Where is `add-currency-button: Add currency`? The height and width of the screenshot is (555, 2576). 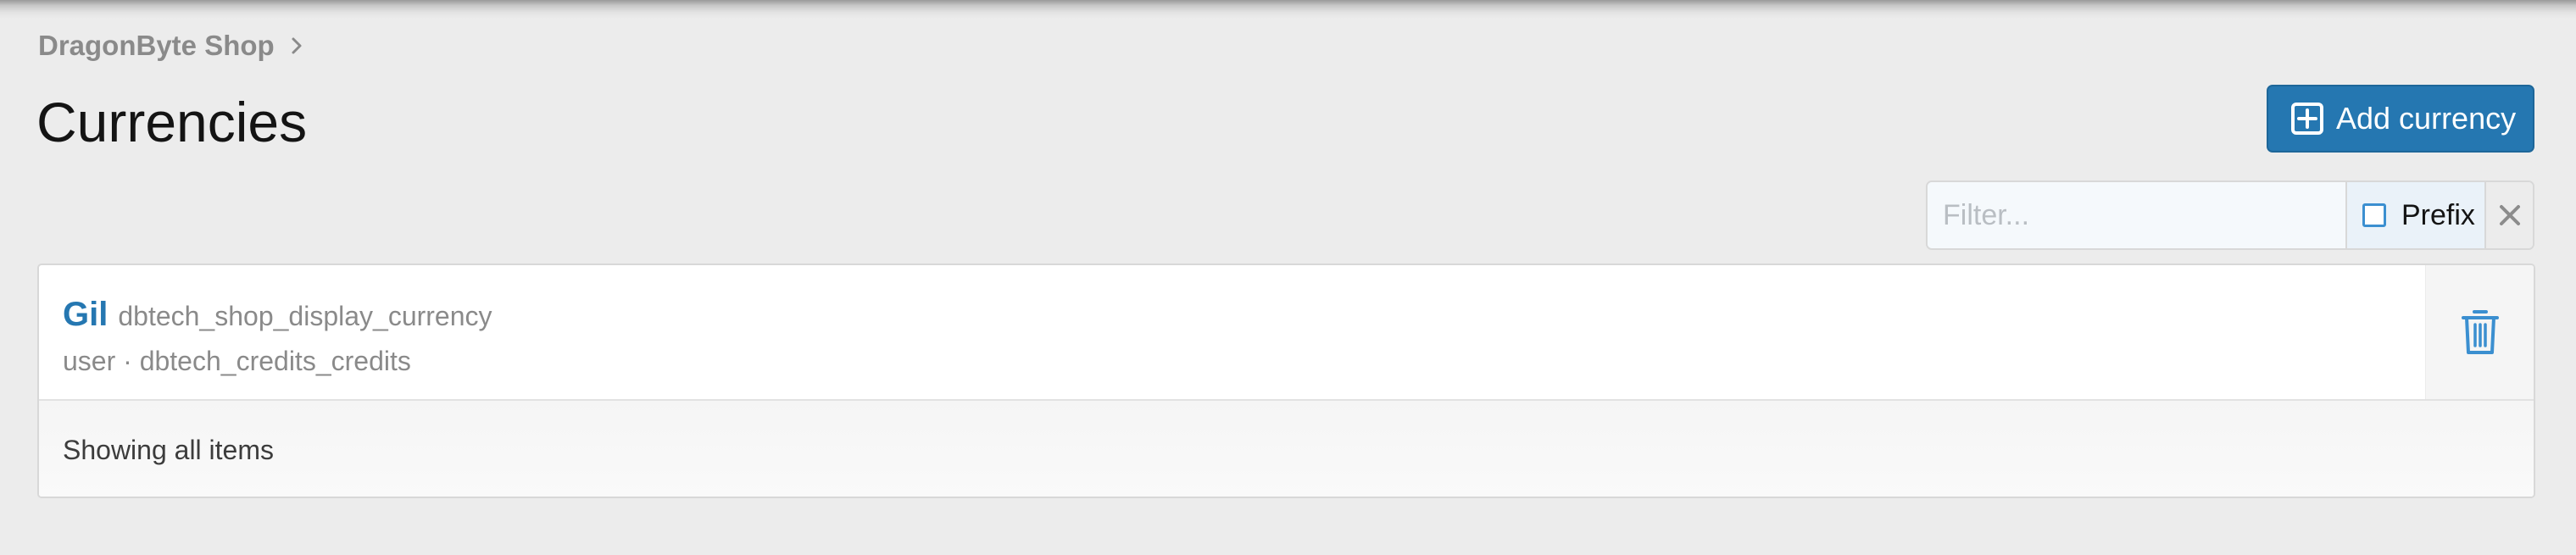 add-currency-button: Add currency is located at coordinates (2400, 119).